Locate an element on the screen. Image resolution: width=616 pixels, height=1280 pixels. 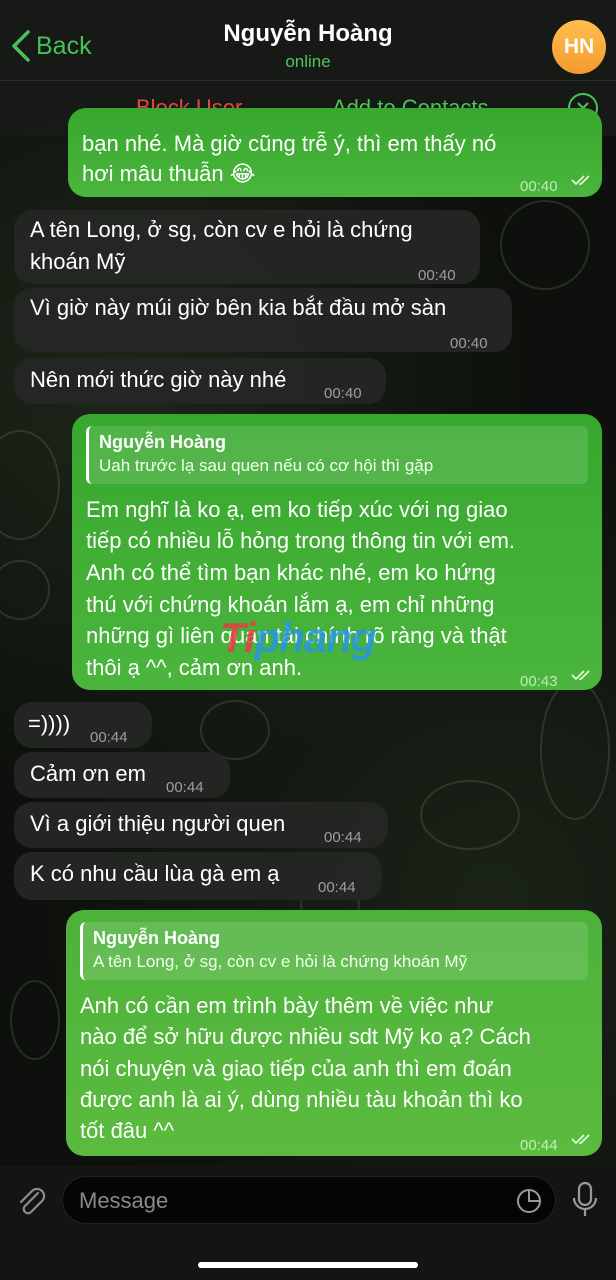
paperclip-icon is located at coordinates (31, 1201).